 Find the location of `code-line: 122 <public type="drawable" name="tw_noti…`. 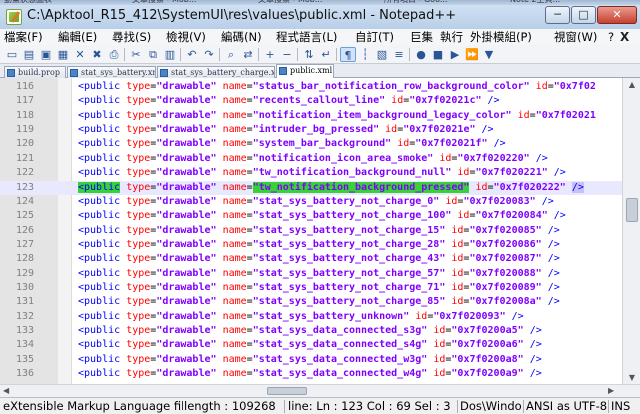

code-line: 122 <public type="drawable" name="tw_noti… is located at coordinates (311, 173).